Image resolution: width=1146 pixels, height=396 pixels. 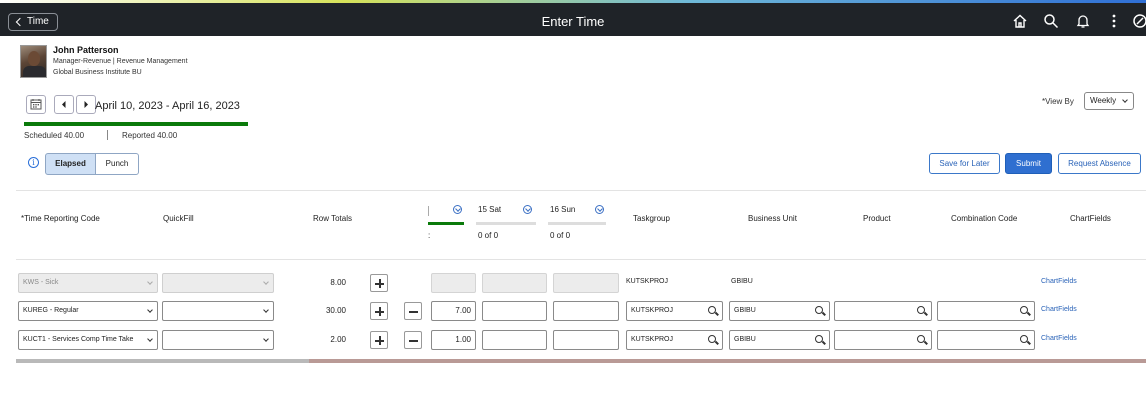 What do you see at coordinates (54, 135) in the screenshot?
I see `scheduled-hours: Scheduled 40.00` at bounding box center [54, 135].